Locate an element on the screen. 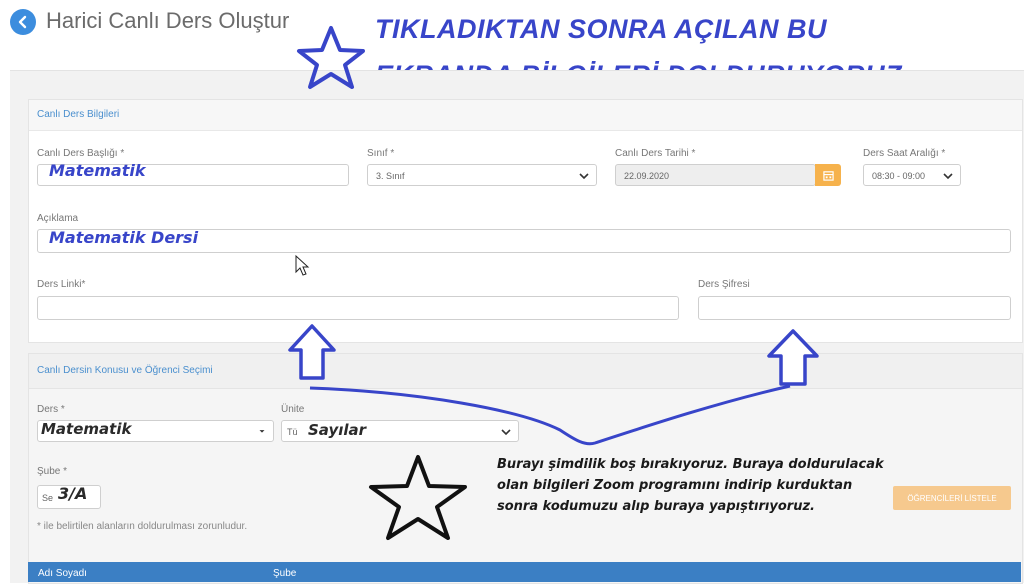 Image resolution: width=1024 pixels, height=584 pixels. cursor-icon is located at coordinates (302, 265).